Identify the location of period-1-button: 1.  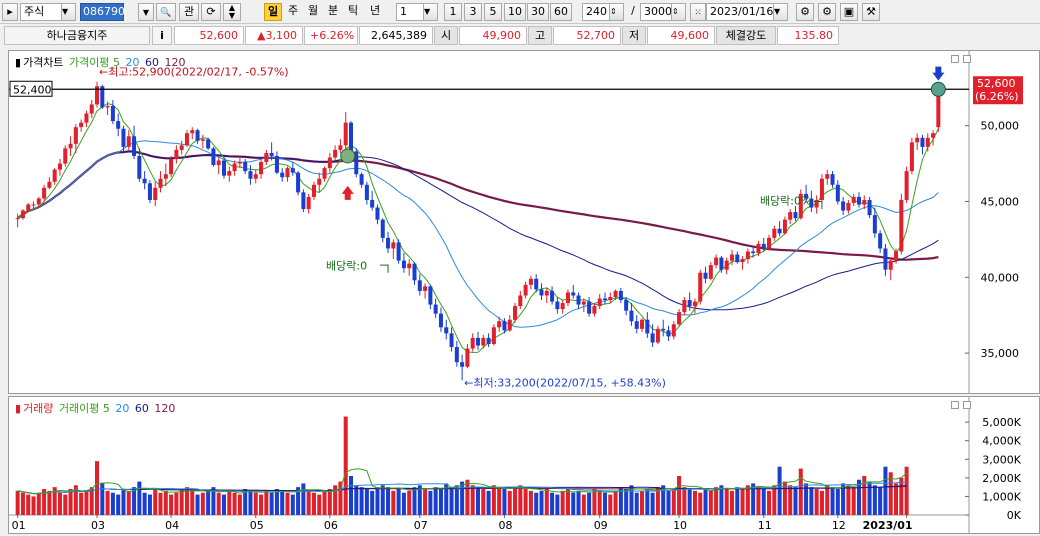
(453, 12).